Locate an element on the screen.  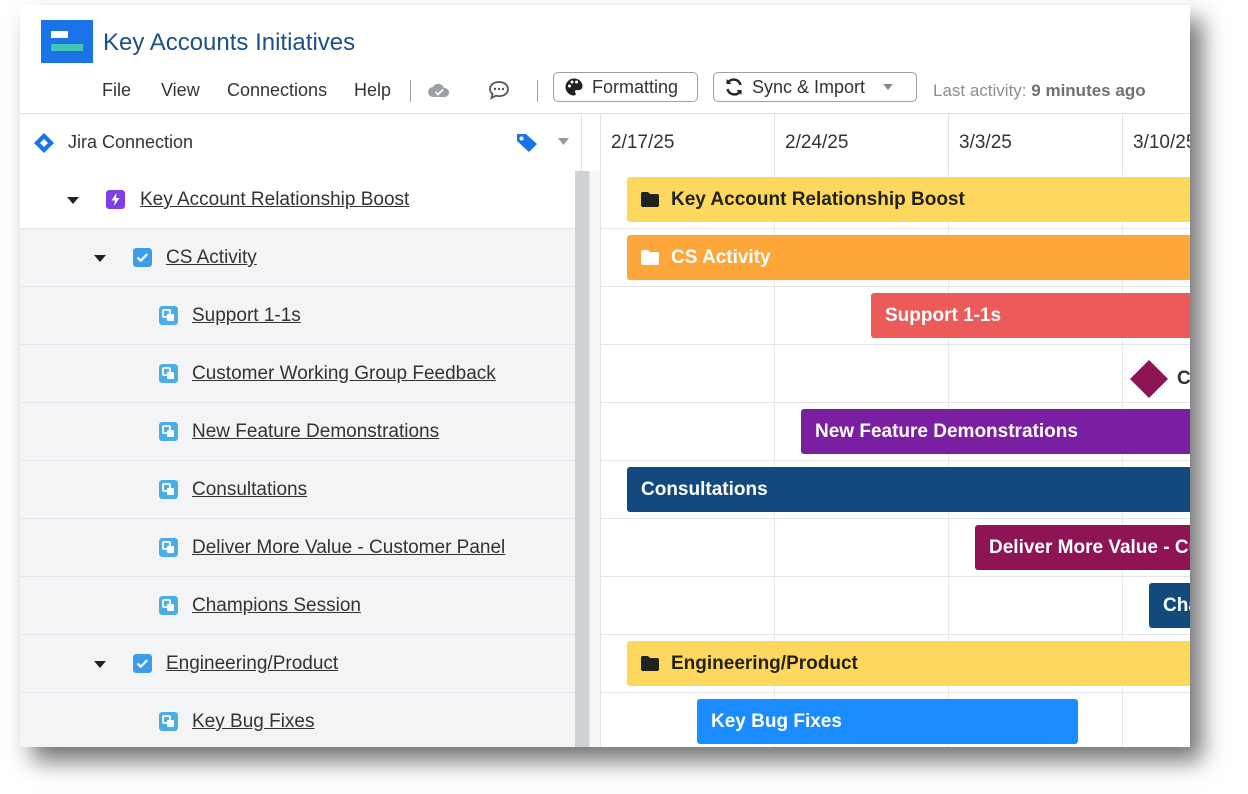
date-column-3: 3/3/25 is located at coordinates (1035, 143).